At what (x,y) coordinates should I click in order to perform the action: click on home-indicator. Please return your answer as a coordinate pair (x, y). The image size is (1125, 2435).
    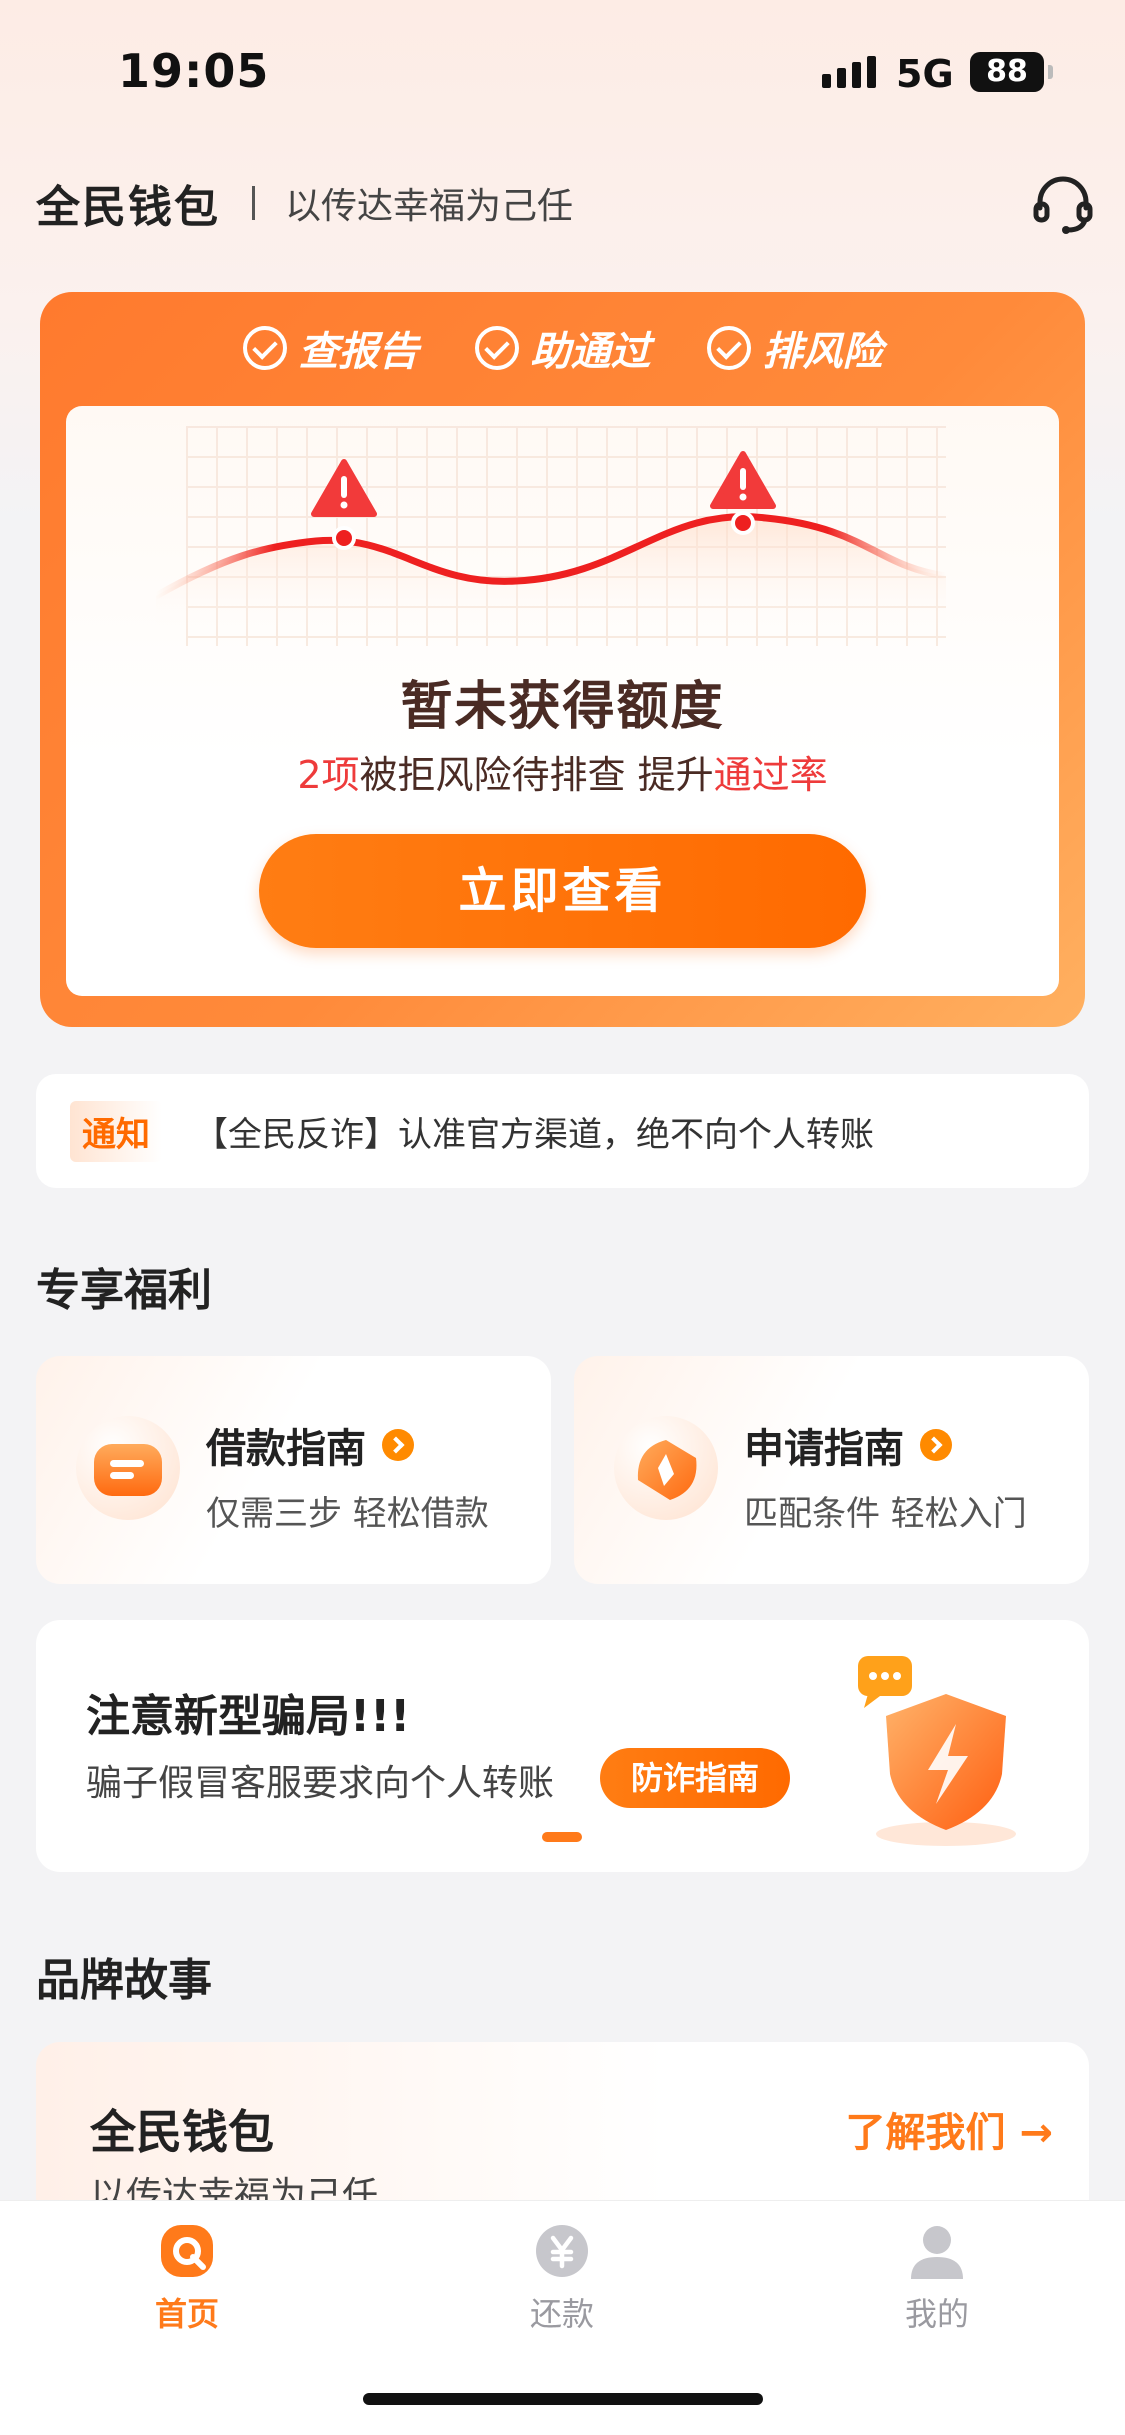
    Looking at the image, I should click on (563, 2399).